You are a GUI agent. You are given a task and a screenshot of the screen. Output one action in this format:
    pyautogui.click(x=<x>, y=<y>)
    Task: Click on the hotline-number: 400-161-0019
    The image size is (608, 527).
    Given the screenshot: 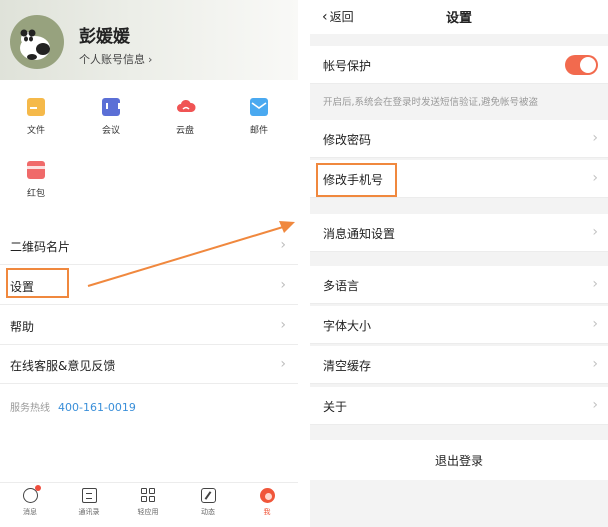 What is the action you would take?
    pyautogui.click(x=97, y=407)
    